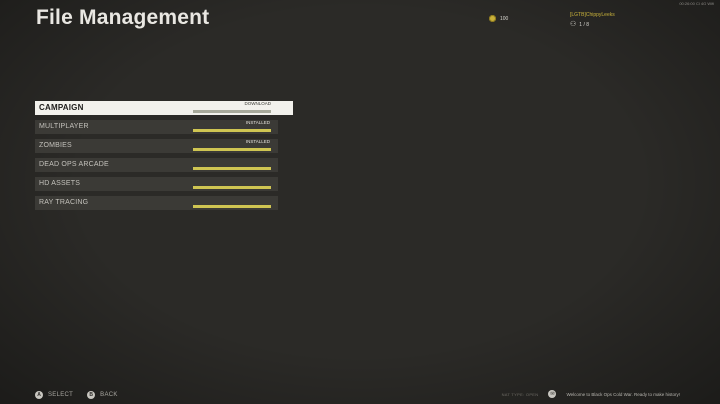 The width and height of the screenshot is (720, 404). Describe the element at coordinates (696, 3) in the screenshot. I see `system-clock: 00:26:00 Cl 4G Wifi` at that location.